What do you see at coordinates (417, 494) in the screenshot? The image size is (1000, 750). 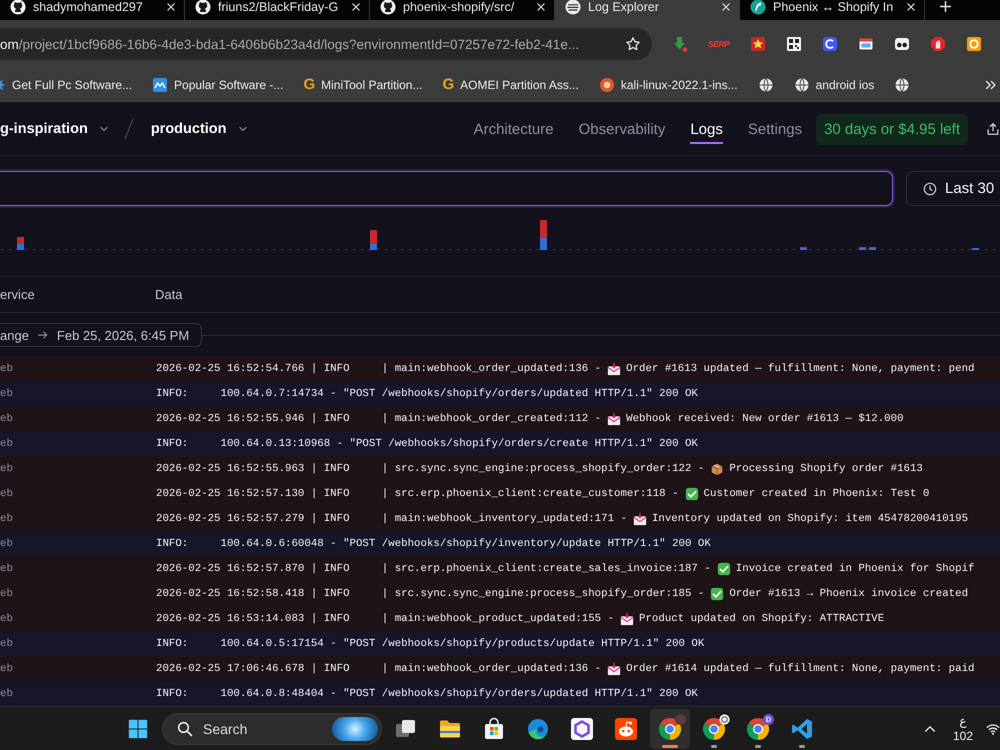 I see `log-text: 2026-02-25 16:52:57.130 | INFO | src.erp.phoenix_client:create_customer:118 -` at bounding box center [417, 494].